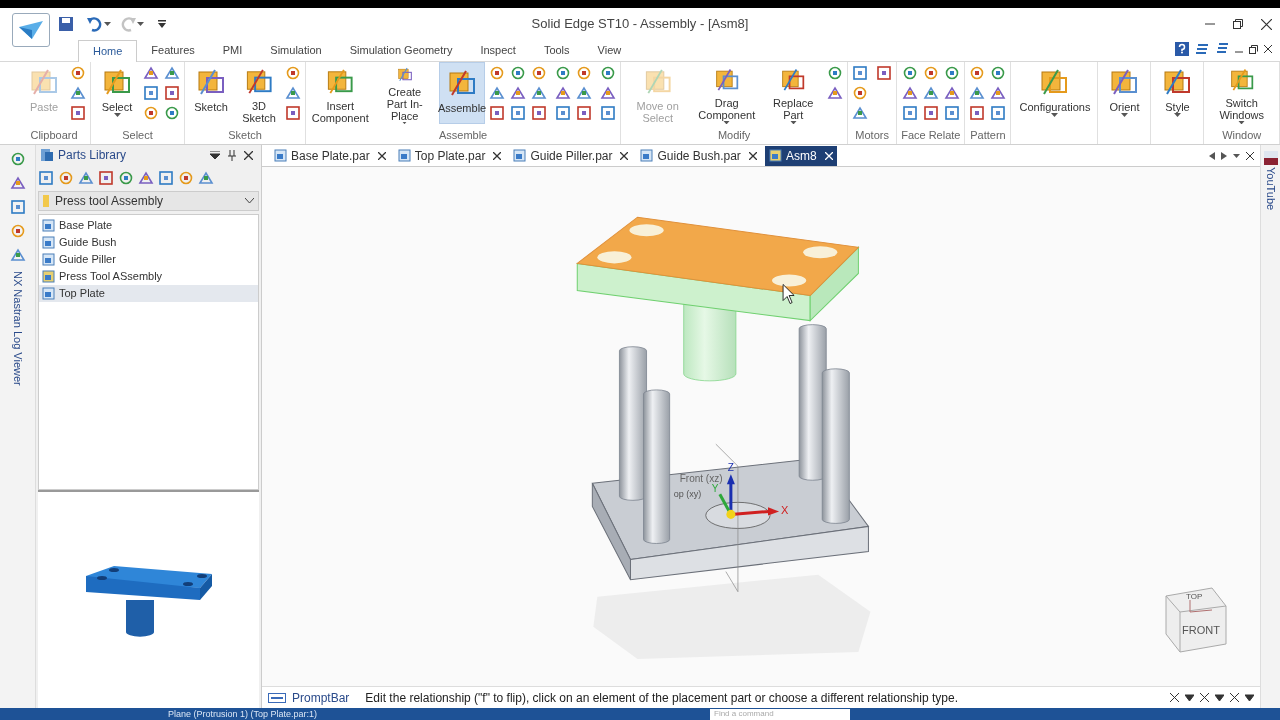 The image size is (1280, 720). What do you see at coordinates (498, 50) in the screenshot?
I see `ribbon-tab: Inspect` at bounding box center [498, 50].